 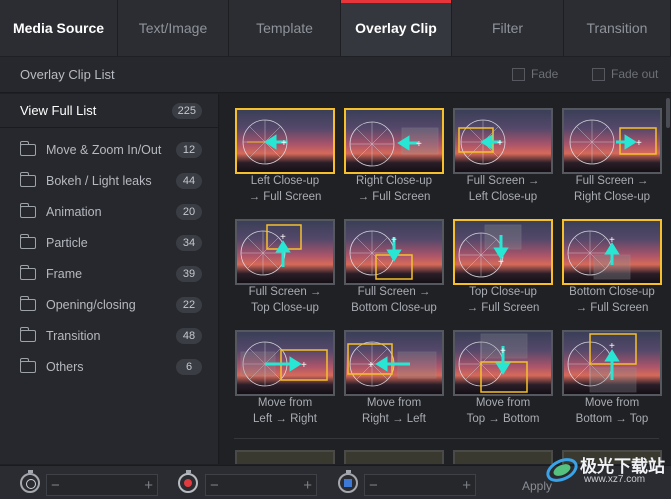 I want to click on sidebar-item-particle: Particle 34, so click(x=109, y=242).